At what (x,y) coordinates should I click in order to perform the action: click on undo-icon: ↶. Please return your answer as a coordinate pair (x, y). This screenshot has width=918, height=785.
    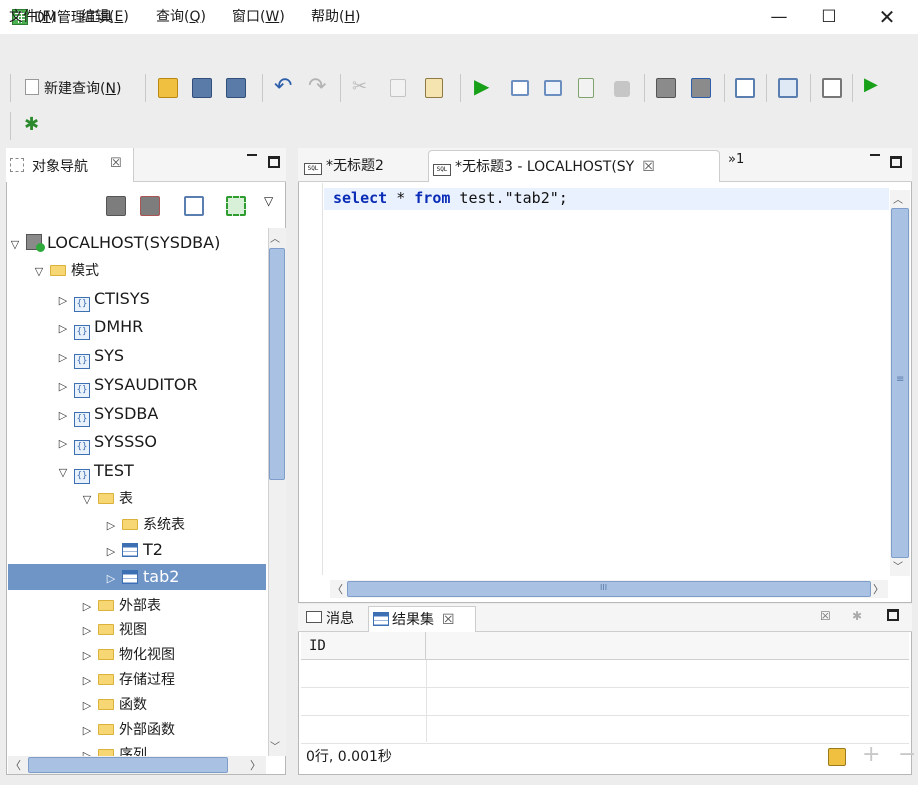
    Looking at the image, I should click on (283, 86).